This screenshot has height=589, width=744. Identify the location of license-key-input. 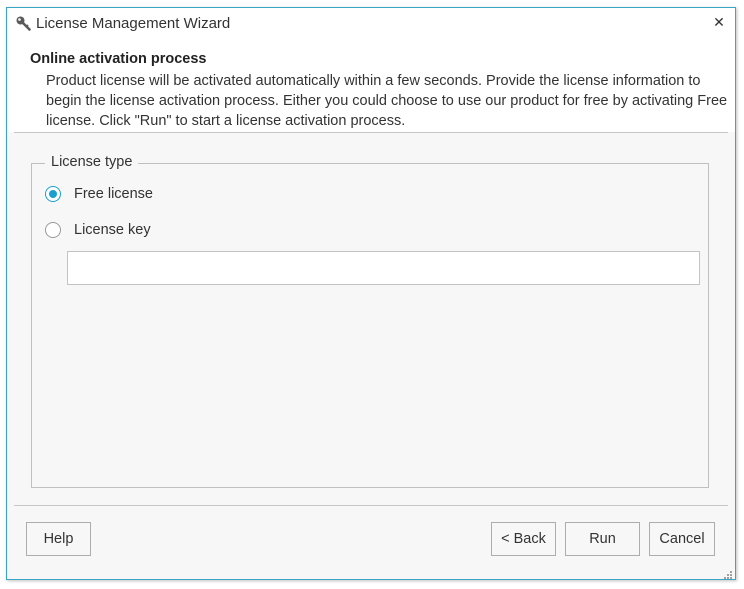
(383, 268).